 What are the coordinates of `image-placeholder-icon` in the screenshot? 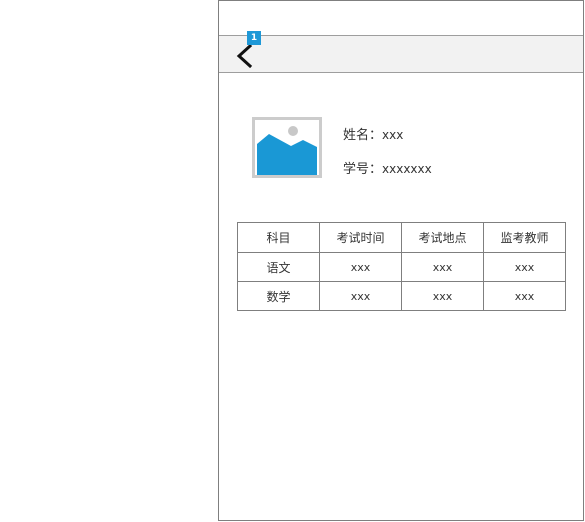 It's located at (287, 147).